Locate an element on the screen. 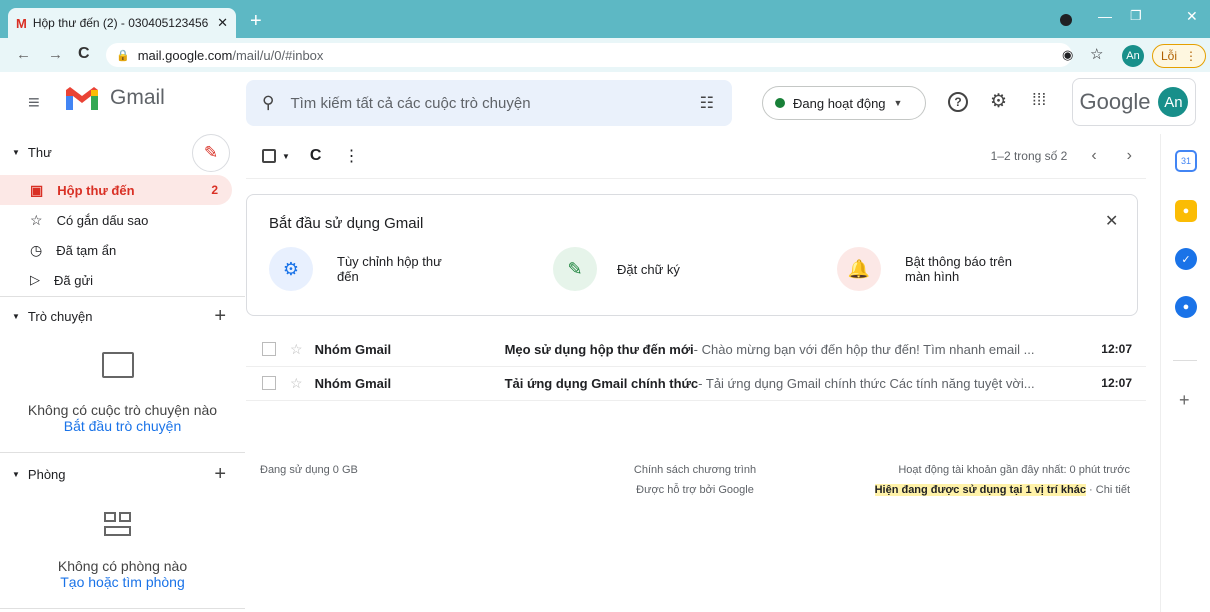 Image resolution: width=1210 pixels, height=612 pixels. more-vert-icon: ⋮ is located at coordinates (1191, 56).